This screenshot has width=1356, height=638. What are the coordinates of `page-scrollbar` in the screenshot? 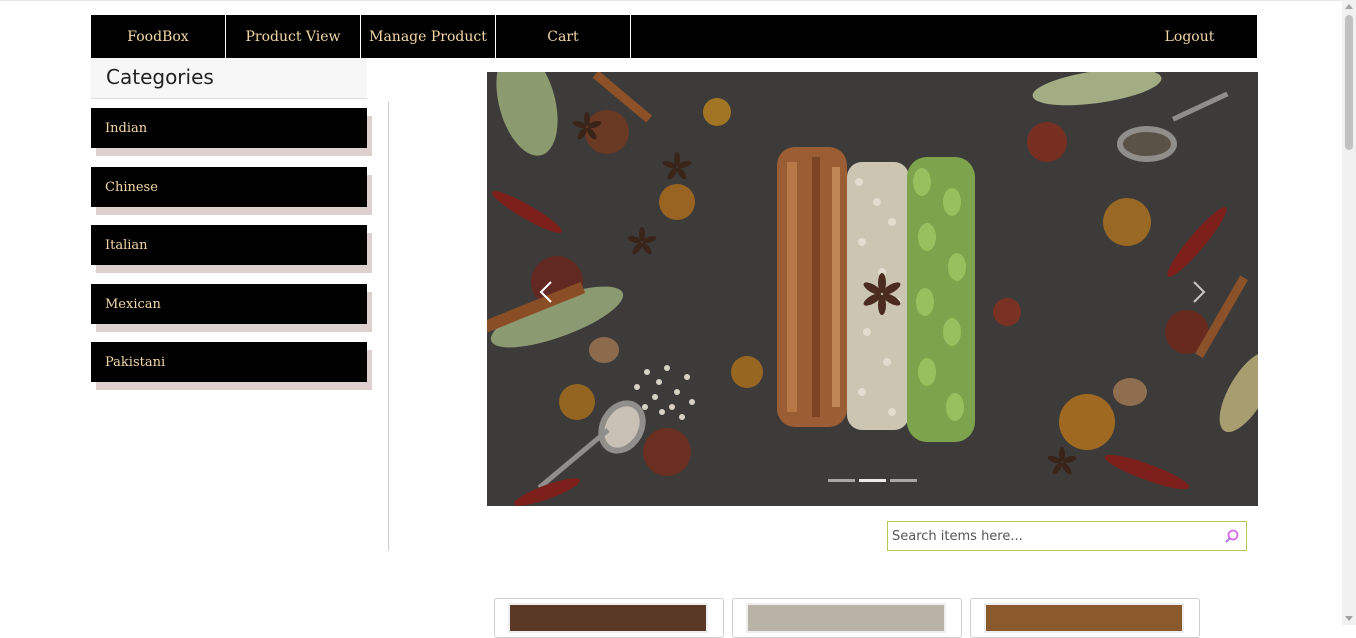 It's located at (1349, 312).